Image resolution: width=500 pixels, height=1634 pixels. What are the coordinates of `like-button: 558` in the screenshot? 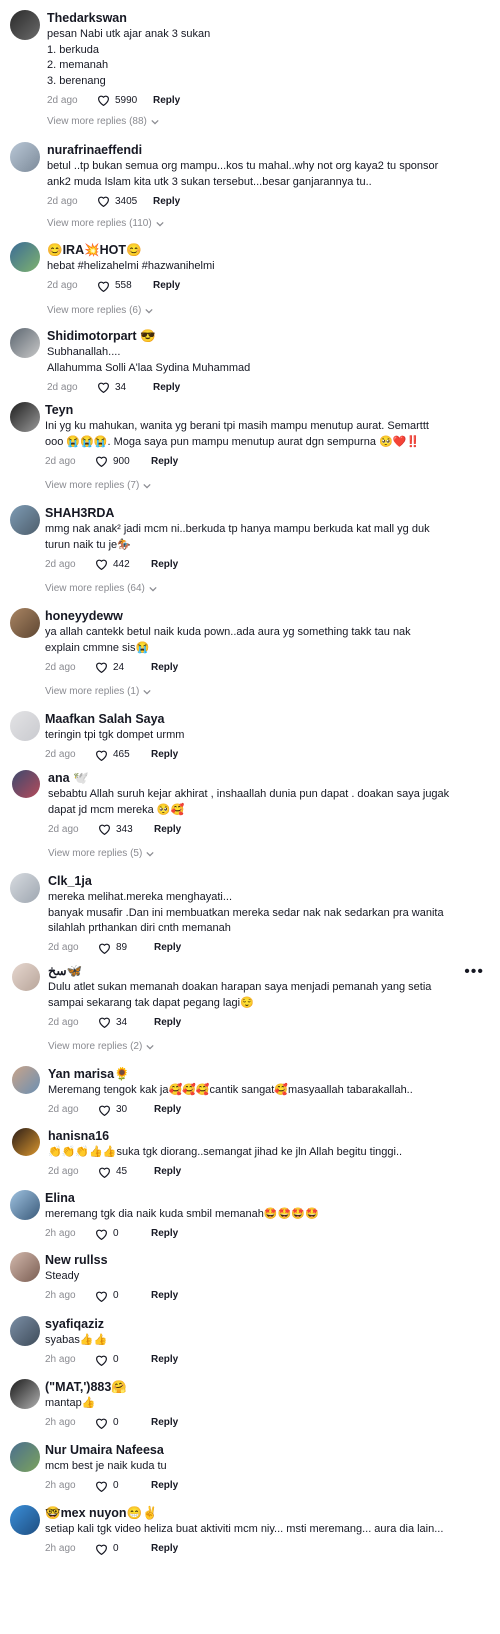 It's located at (123, 286).